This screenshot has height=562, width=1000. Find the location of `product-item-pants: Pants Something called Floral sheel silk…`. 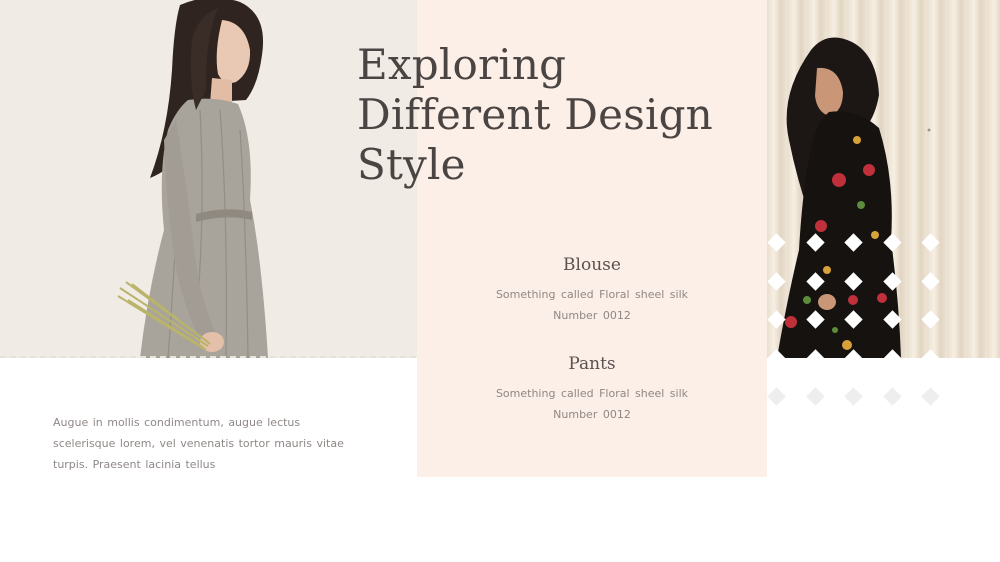

product-item-pants: Pants Something called Floral sheel silk… is located at coordinates (592, 389).